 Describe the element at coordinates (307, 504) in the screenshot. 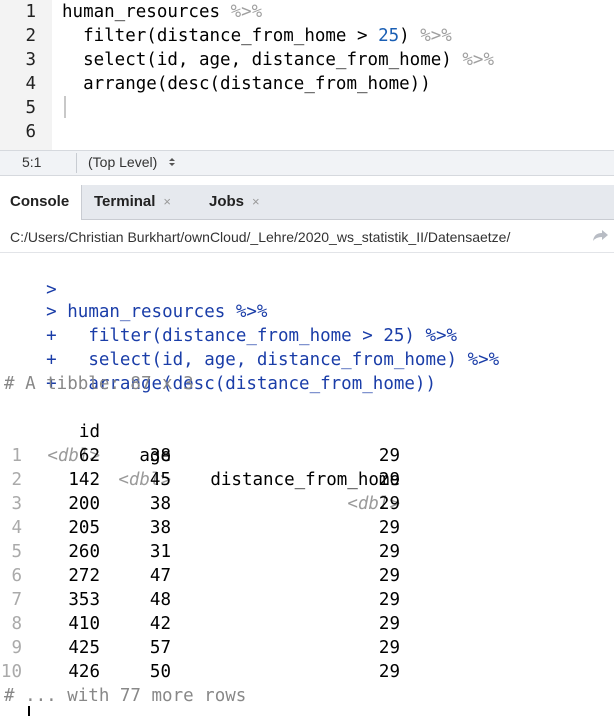

I see `table-row: 3 200 38 29` at that location.